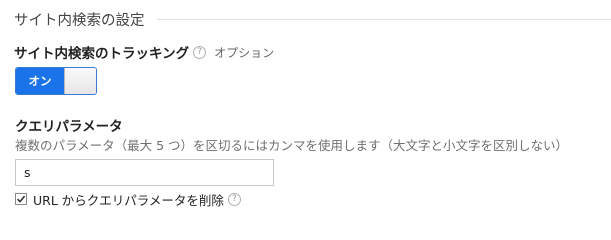  I want to click on section-divider, so click(383, 19).